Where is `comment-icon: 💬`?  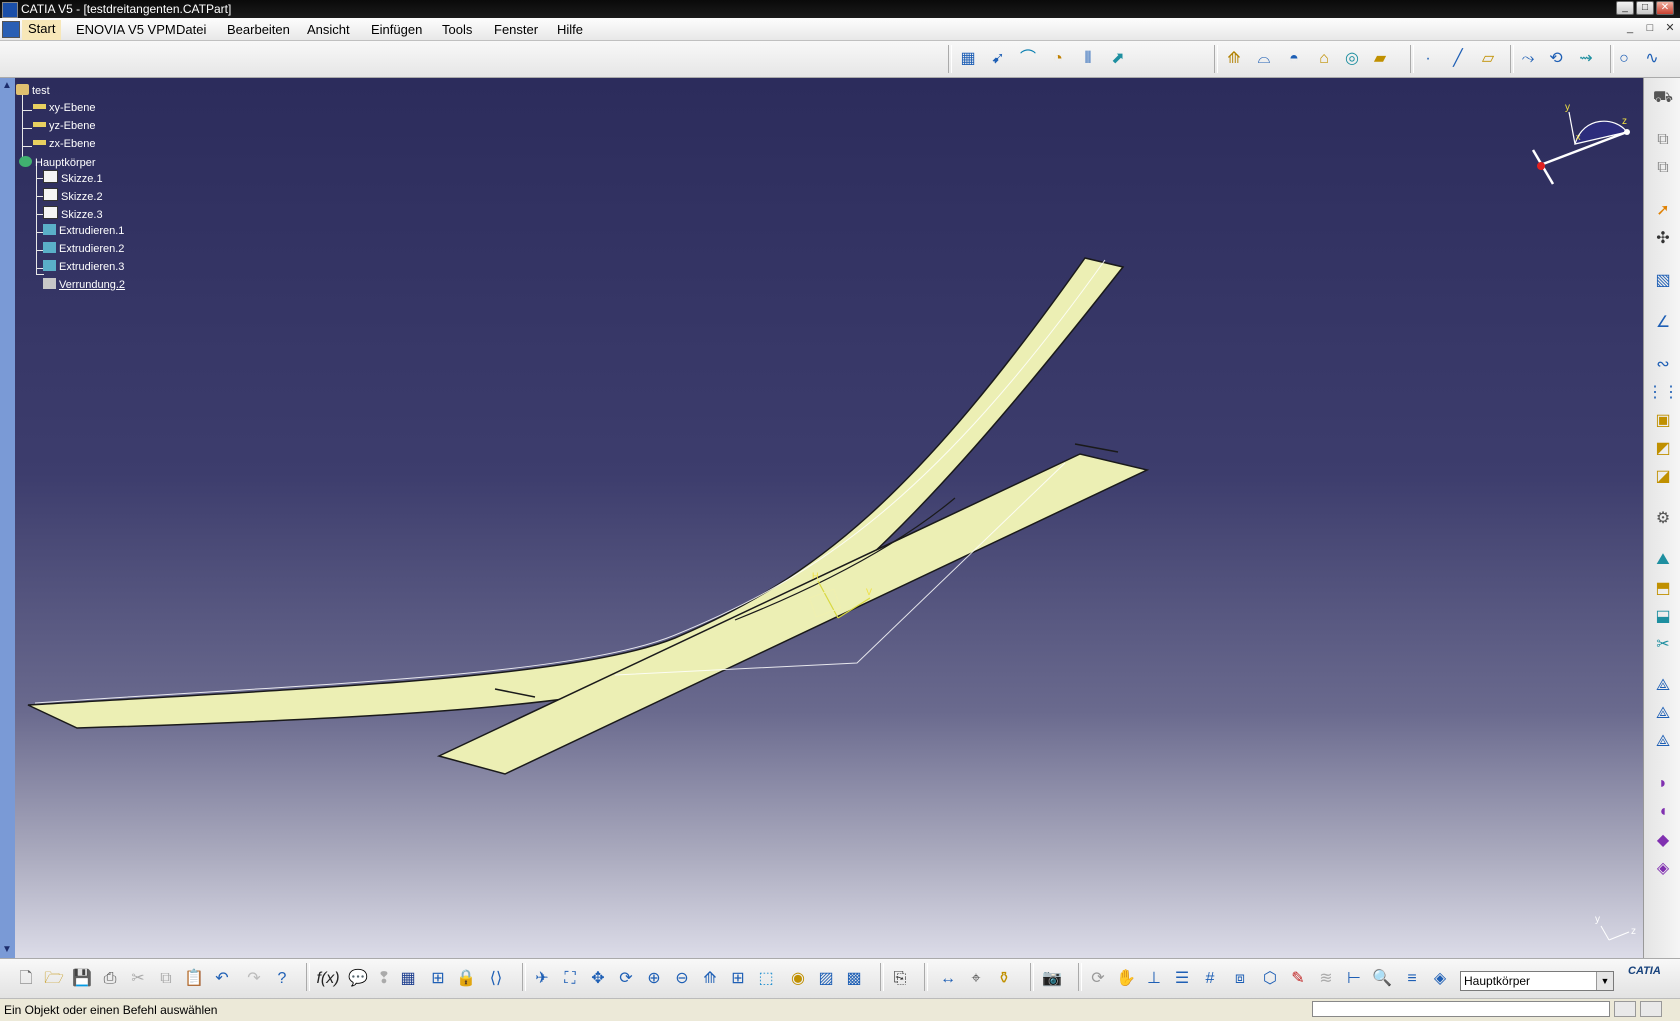 comment-icon: 💬 is located at coordinates (358, 979).